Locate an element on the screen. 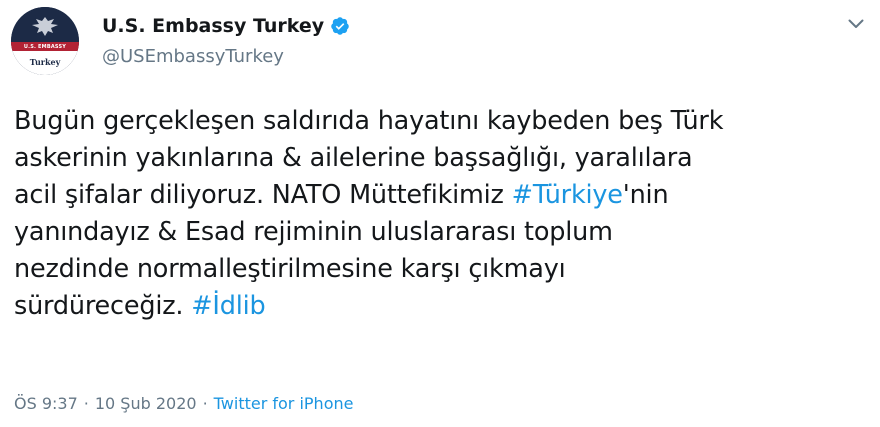  tweet-text-segment: sürdüreceğiz. is located at coordinates (103, 306).